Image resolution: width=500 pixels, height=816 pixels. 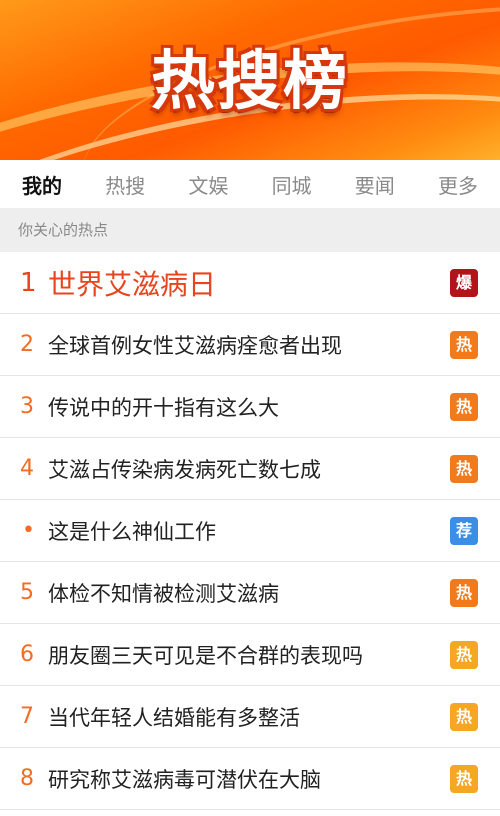 What do you see at coordinates (246, 407) in the screenshot?
I see `item-title: 传说中的开十指有这么大` at bounding box center [246, 407].